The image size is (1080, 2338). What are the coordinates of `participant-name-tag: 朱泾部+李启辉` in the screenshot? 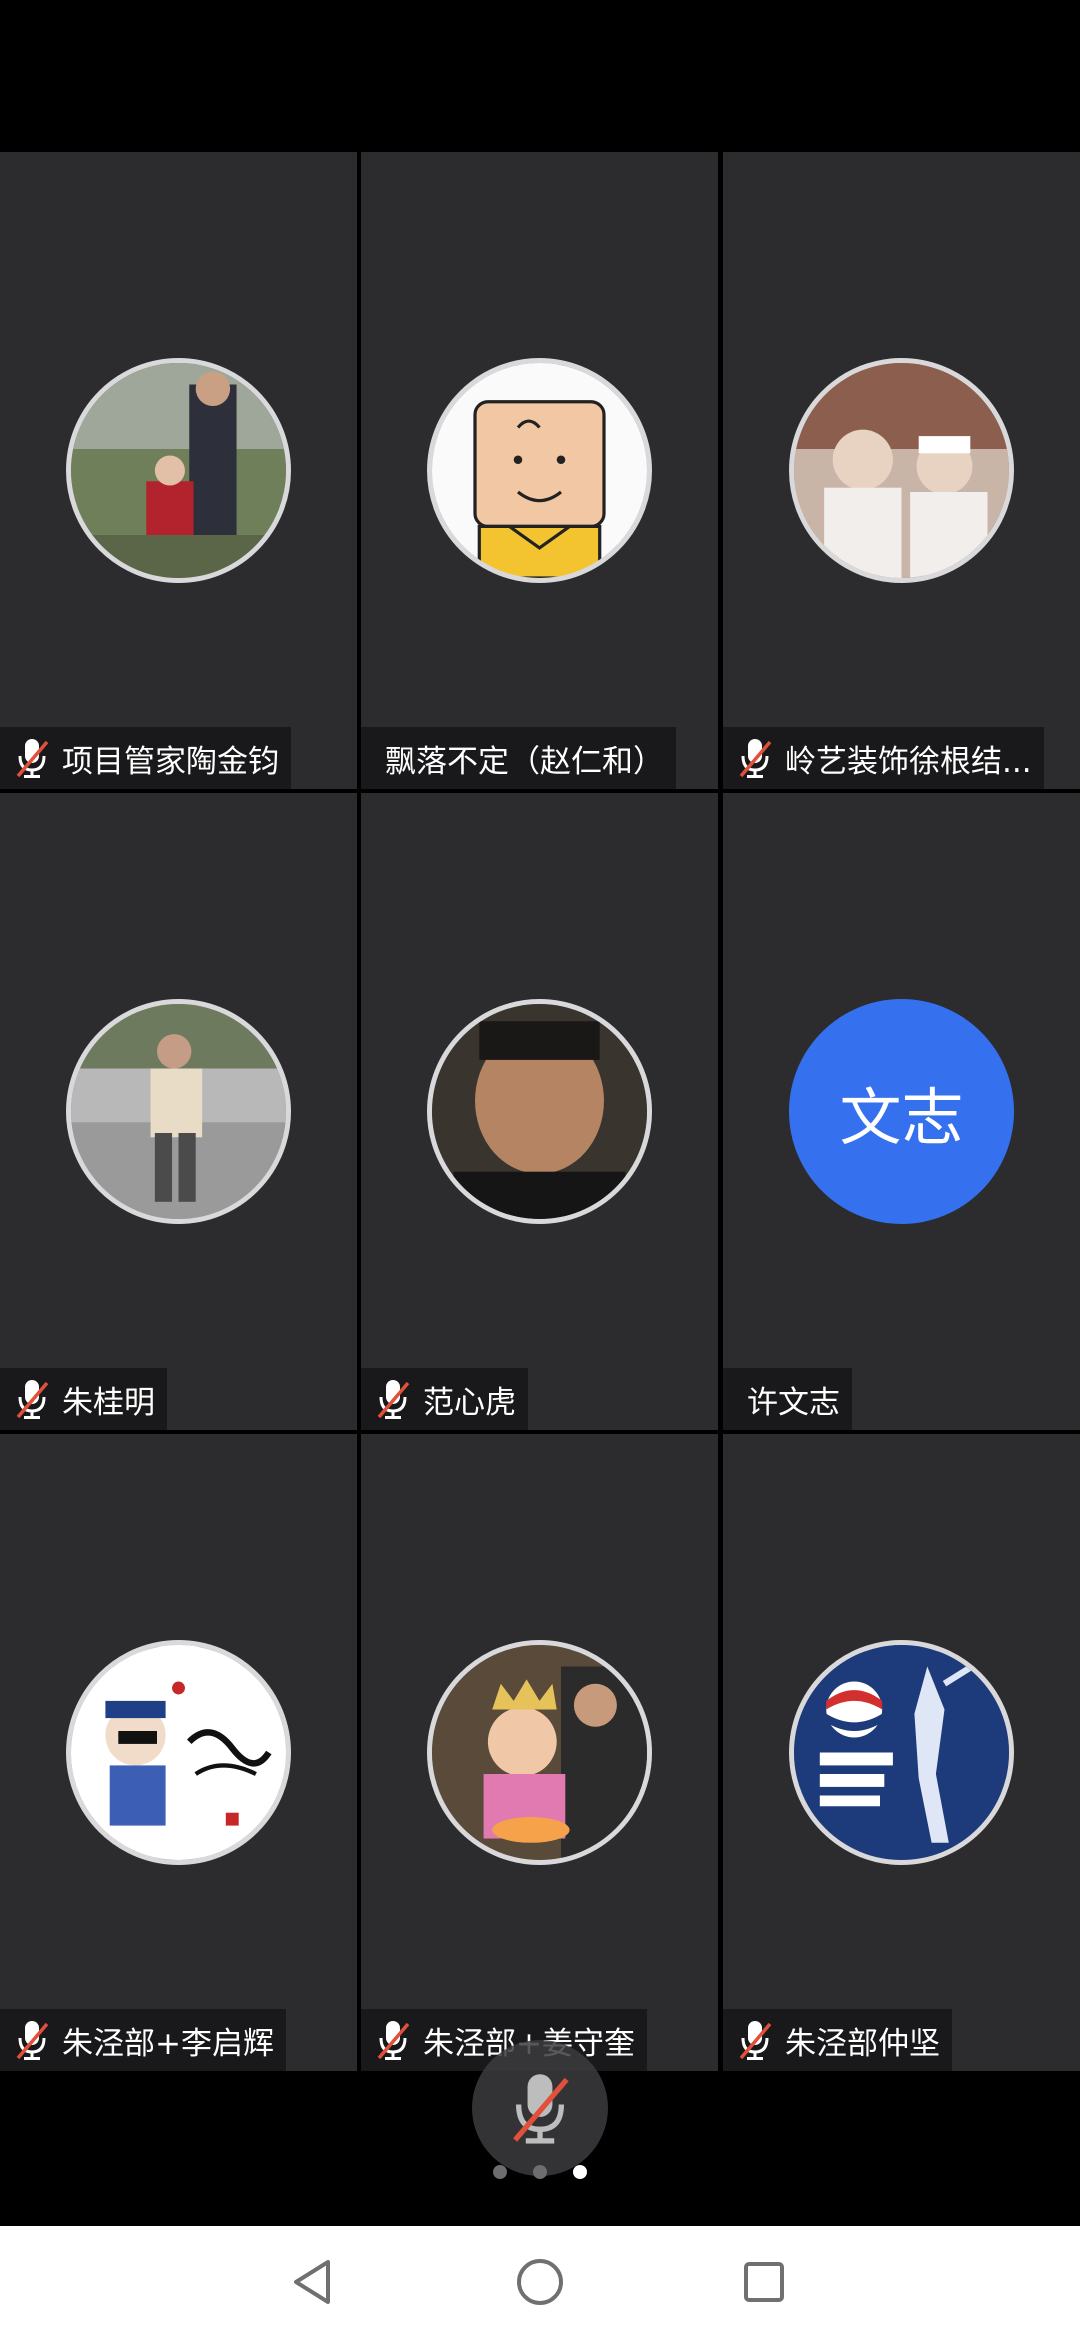 It's located at (143, 2040).